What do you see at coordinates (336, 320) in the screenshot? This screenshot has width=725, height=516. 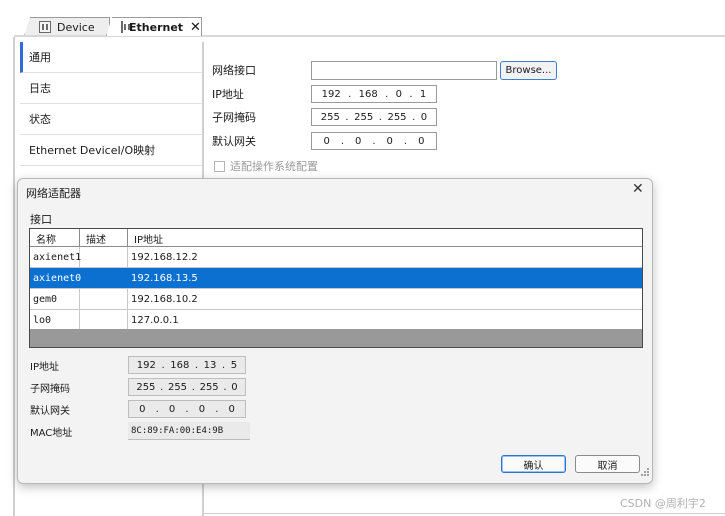 I see `table-row: lo0 127.0.0.1` at bounding box center [336, 320].